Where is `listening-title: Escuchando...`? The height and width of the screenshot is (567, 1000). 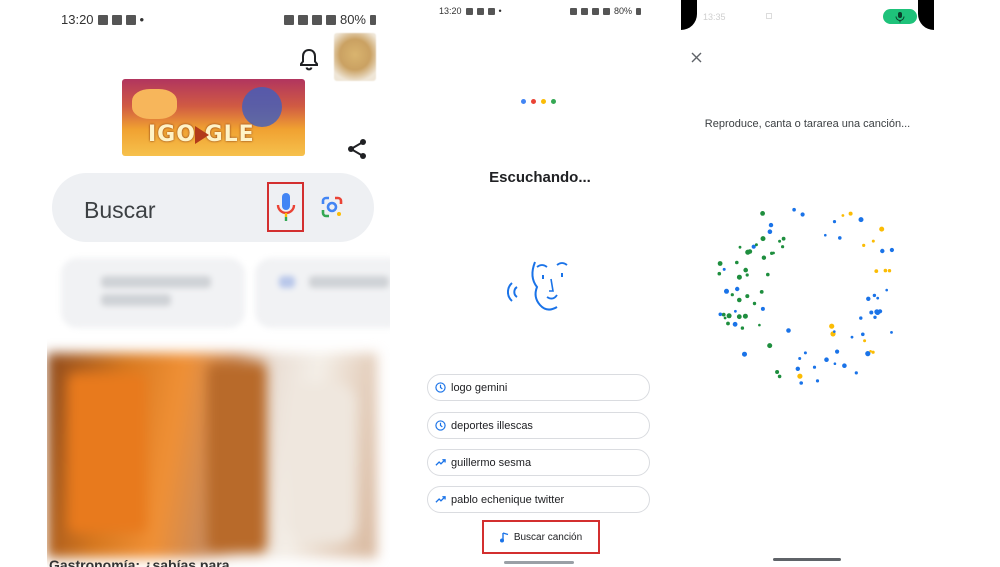 listening-title: Escuchando... is located at coordinates (540, 177).